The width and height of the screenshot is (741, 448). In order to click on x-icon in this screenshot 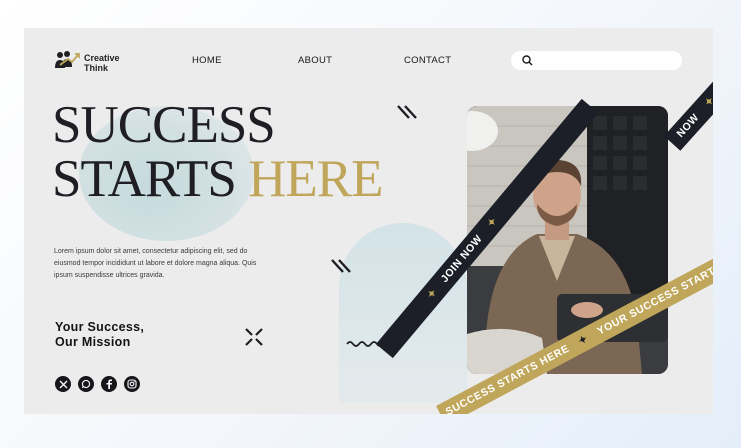, I will do `click(63, 384)`.